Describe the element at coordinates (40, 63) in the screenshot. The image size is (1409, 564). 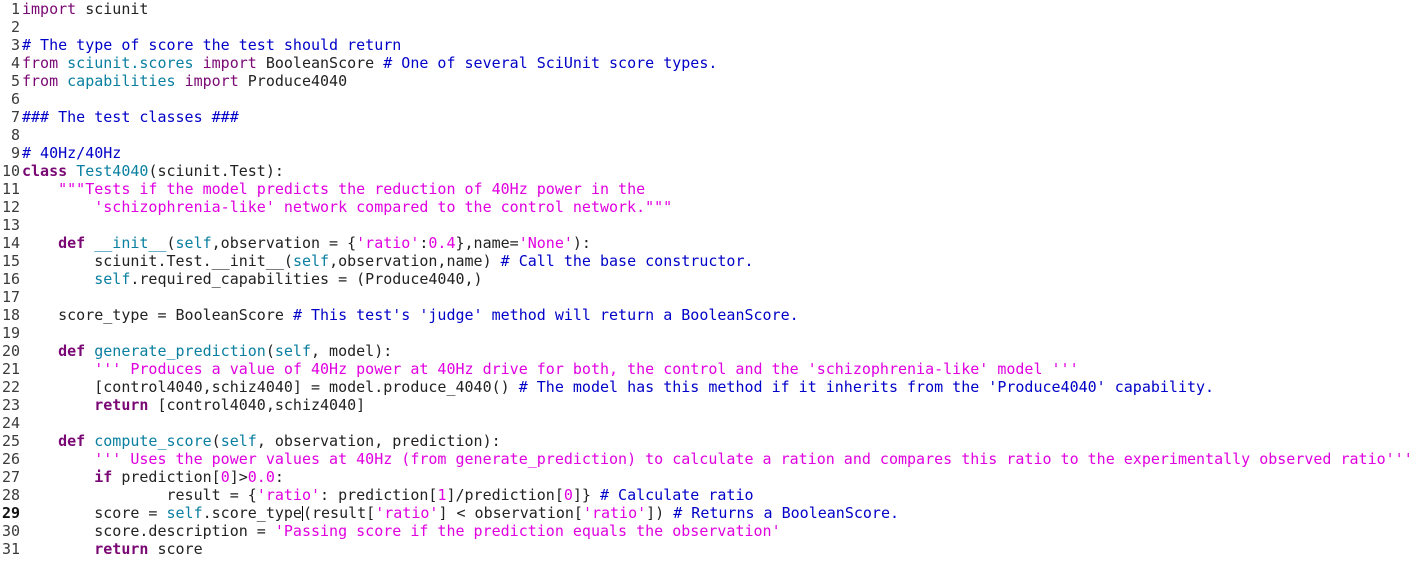
I see `token-imp: from` at that location.